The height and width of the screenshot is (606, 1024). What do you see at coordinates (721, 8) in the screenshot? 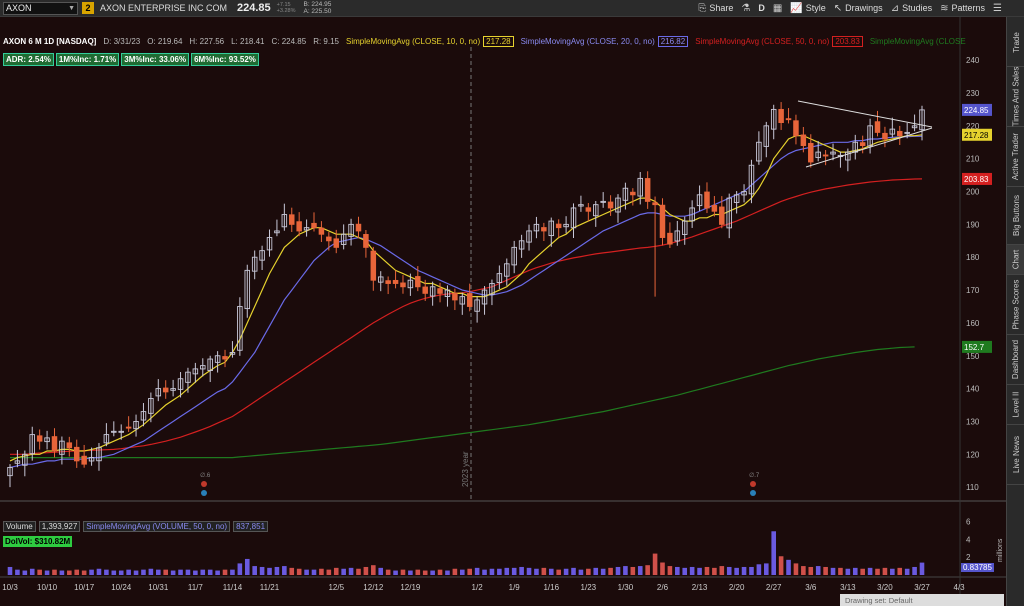
I see `share-label: Share` at bounding box center [721, 8].